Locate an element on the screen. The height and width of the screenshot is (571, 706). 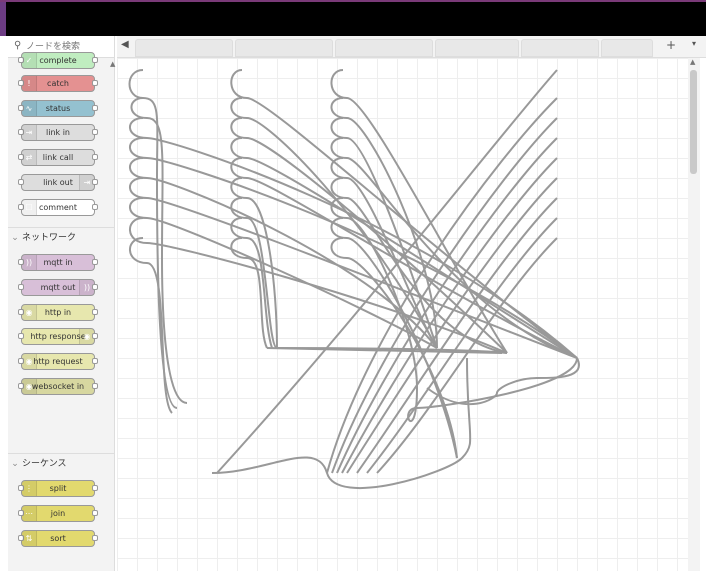
category-label: シーケンス is located at coordinates (44, 464).